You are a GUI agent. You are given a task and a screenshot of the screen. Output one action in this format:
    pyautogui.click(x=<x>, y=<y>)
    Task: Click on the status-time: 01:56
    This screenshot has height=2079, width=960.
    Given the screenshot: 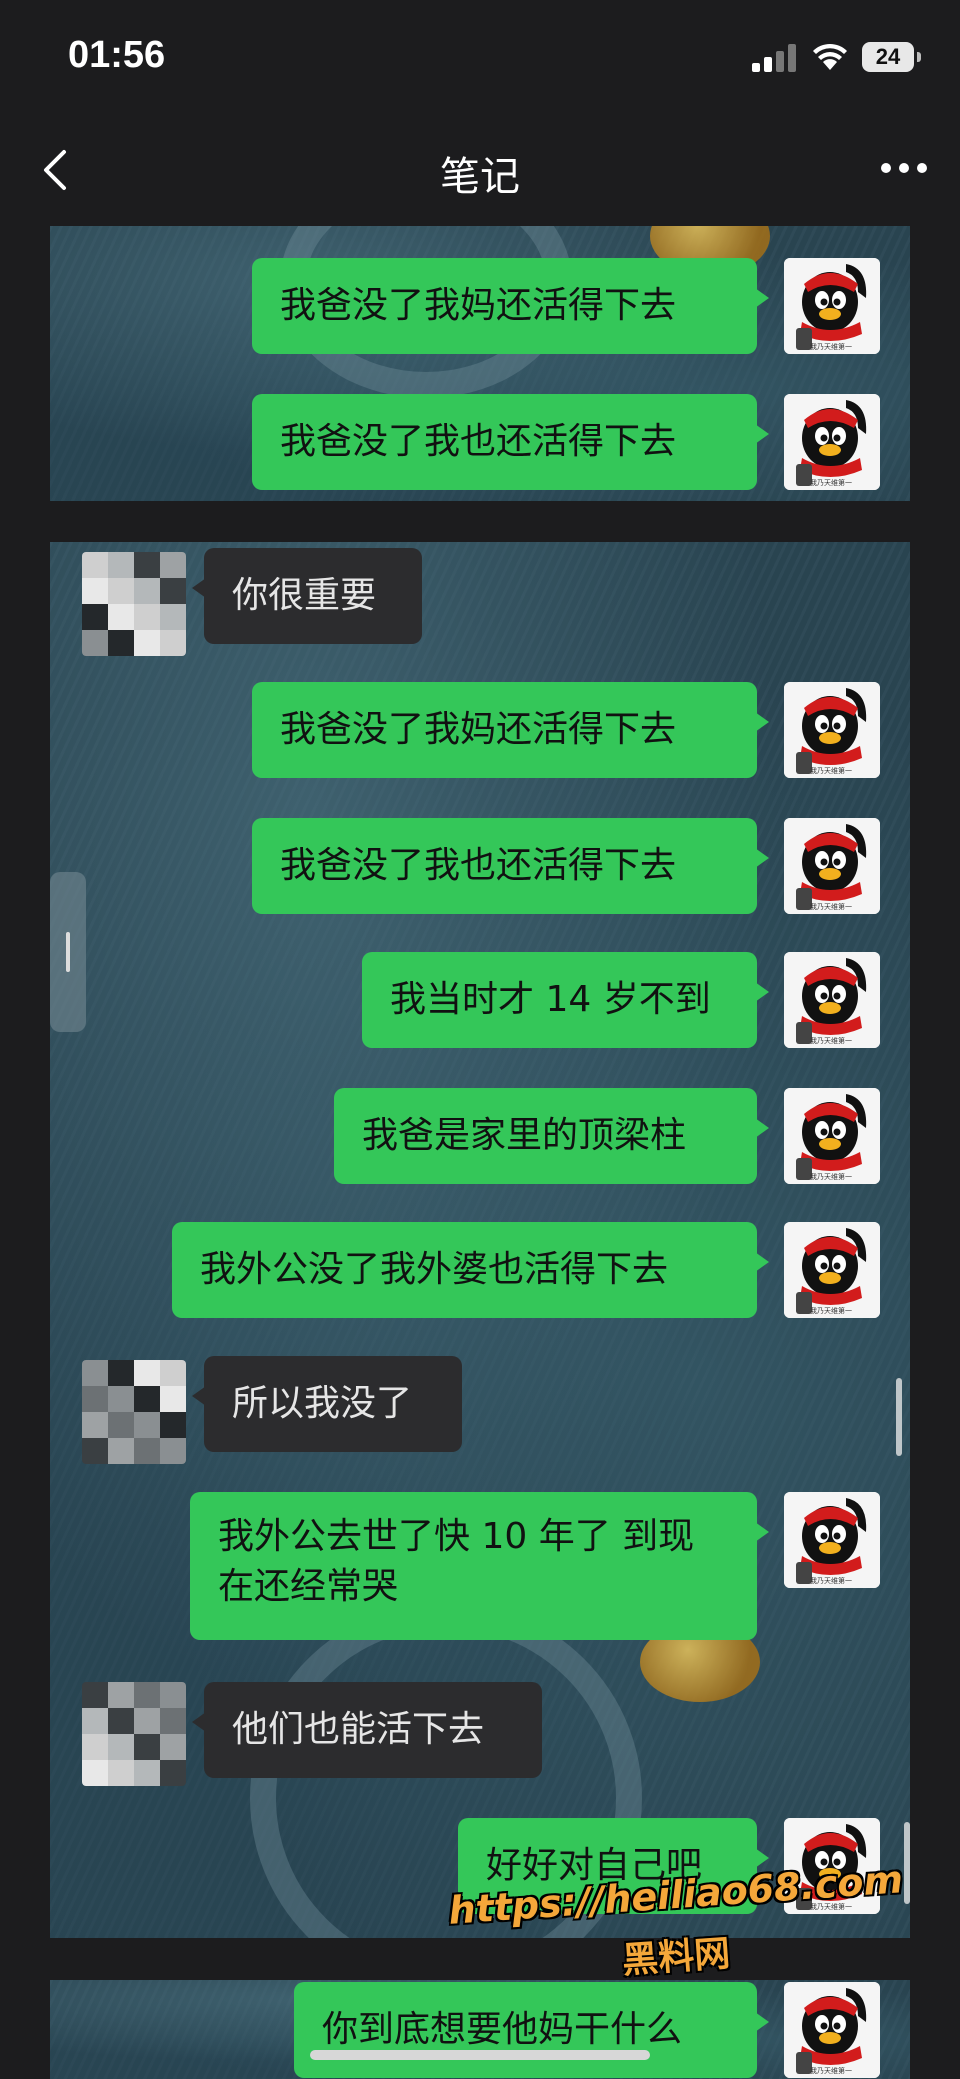 What is the action you would take?
    pyautogui.click(x=117, y=55)
    